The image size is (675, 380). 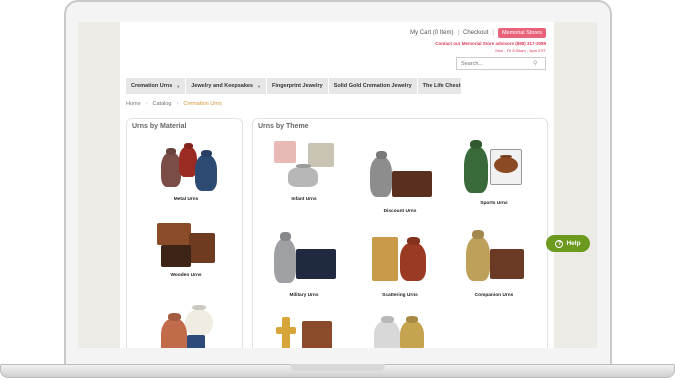 What do you see at coordinates (159, 126) in the screenshot?
I see `panel-title: Urns by Material` at bounding box center [159, 126].